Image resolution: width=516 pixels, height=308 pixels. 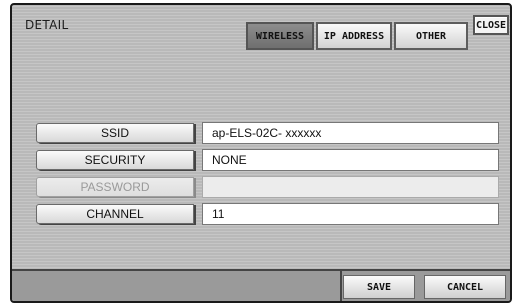 What do you see at coordinates (115, 133) in the screenshot?
I see `ssid-button: SSID` at bounding box center [115, 133].